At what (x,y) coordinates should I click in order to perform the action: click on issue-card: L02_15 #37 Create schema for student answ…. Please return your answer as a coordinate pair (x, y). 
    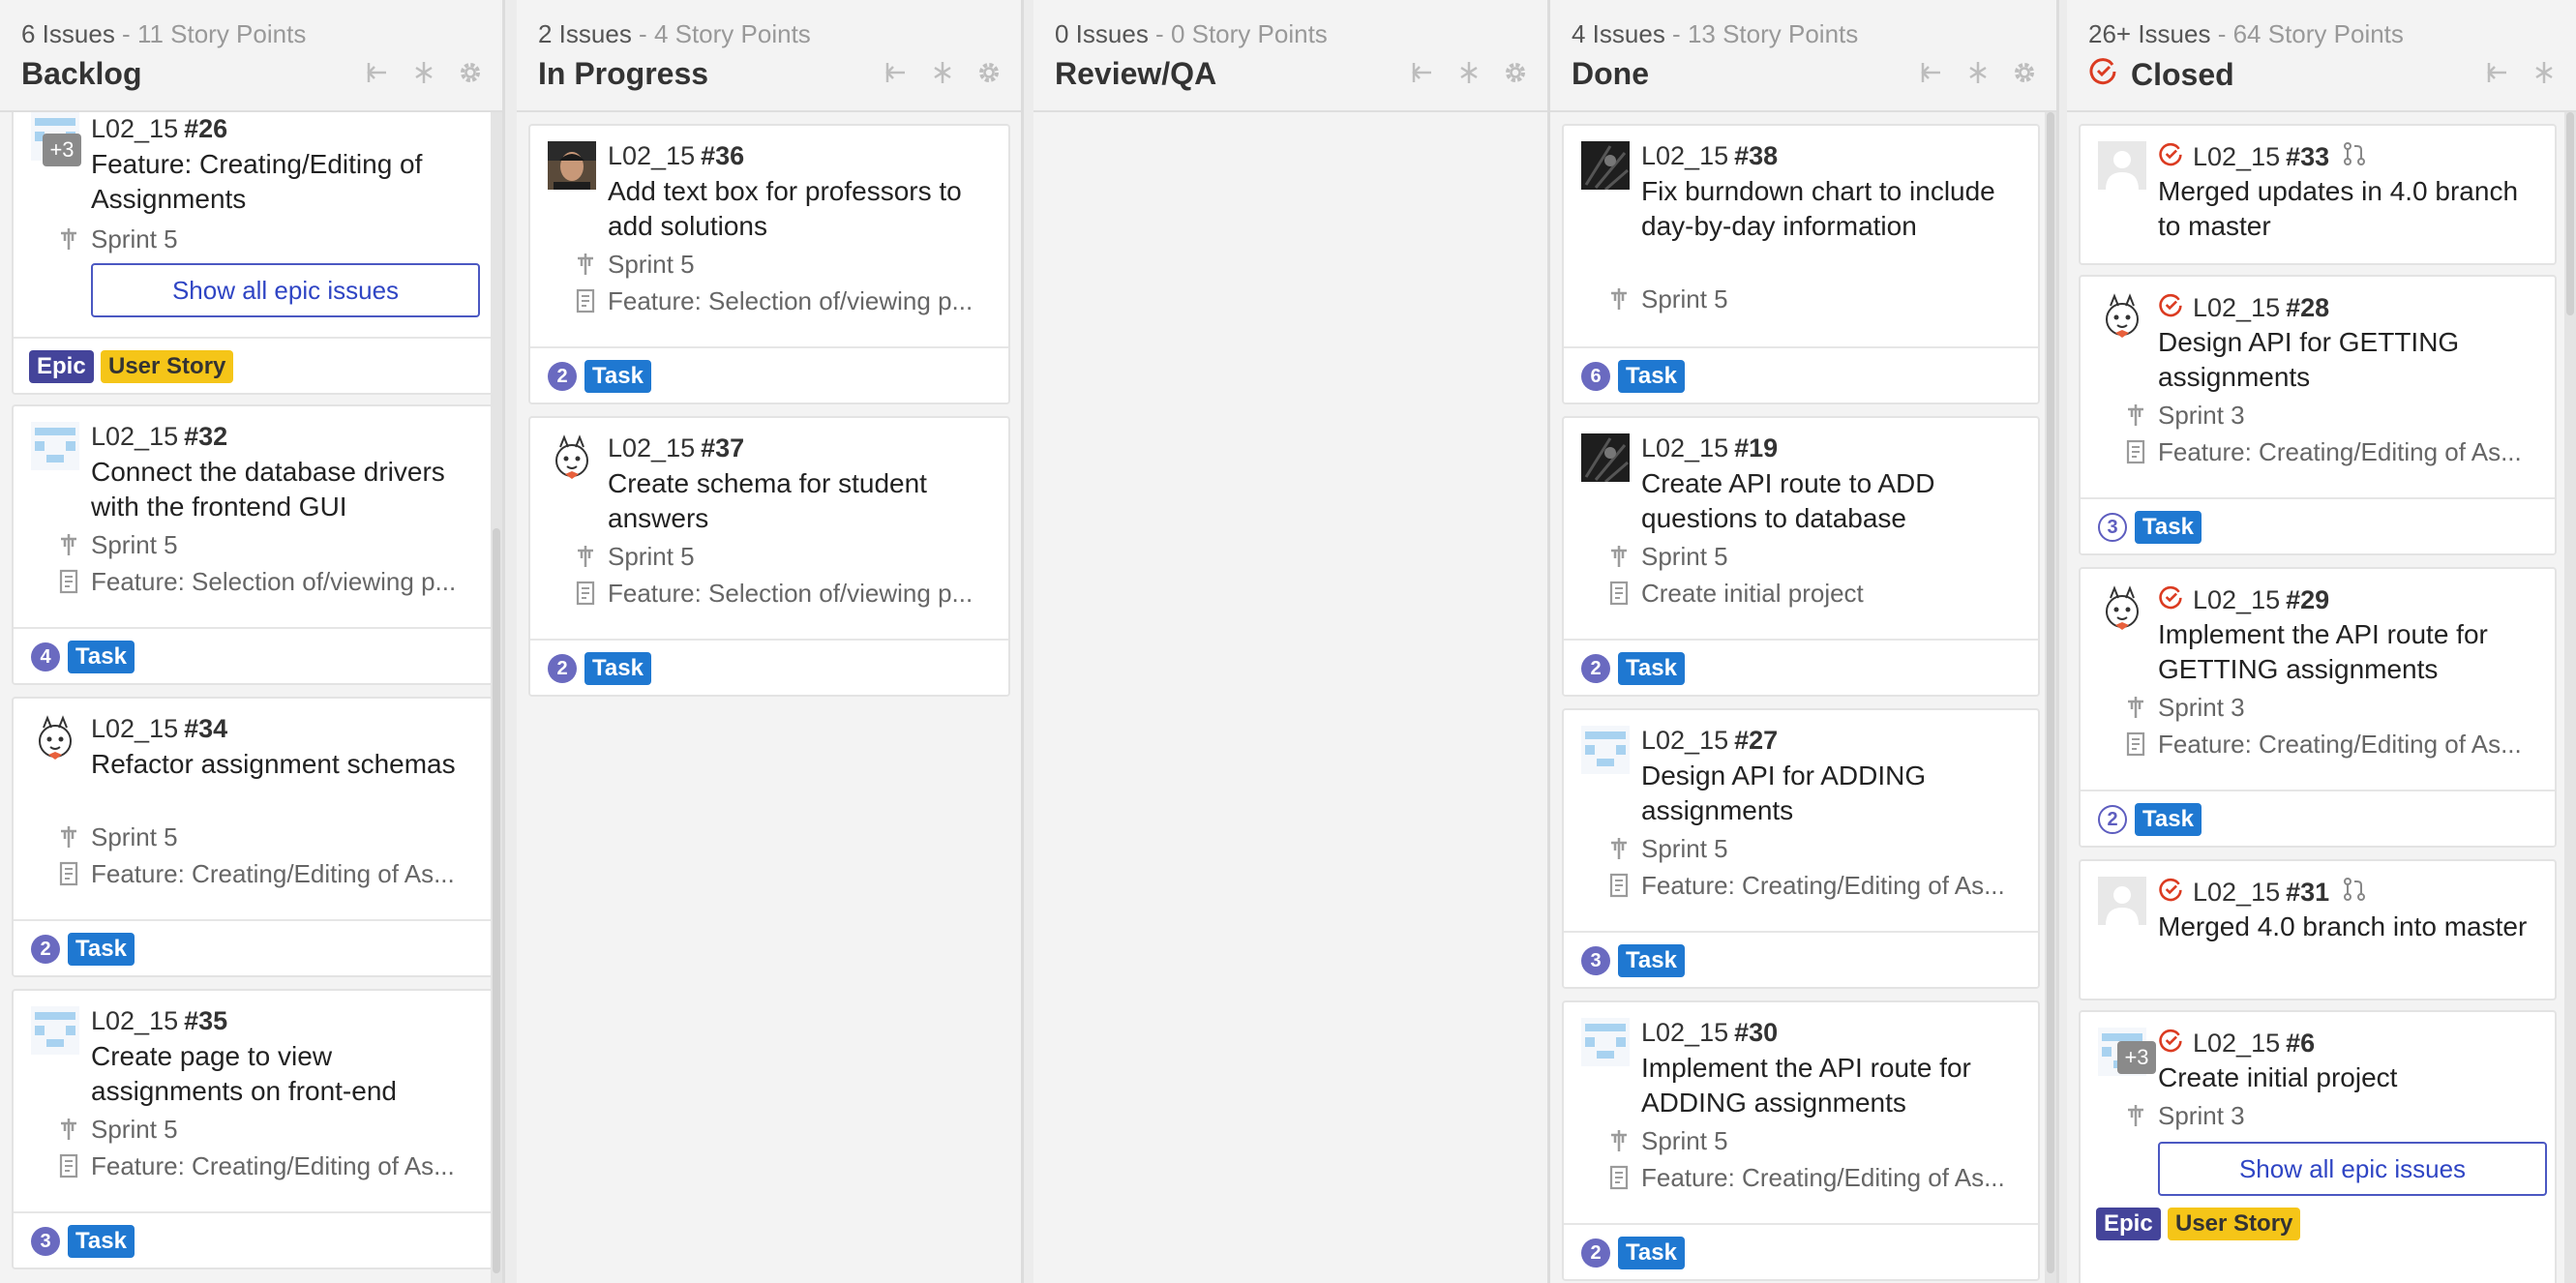
    Looking at the image, I should click on (769, 556).